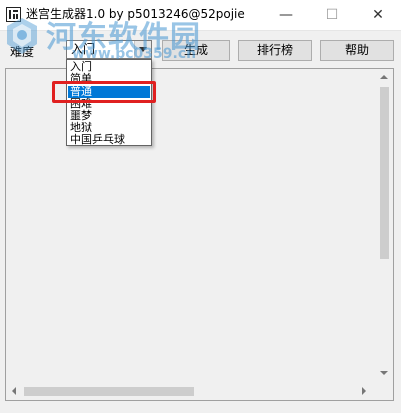 The width and height of the screenshot is (401, 413). Describe the element at coordinates (22, 52) in the screenshot. I see `difficulty-label: 难度` at that location.